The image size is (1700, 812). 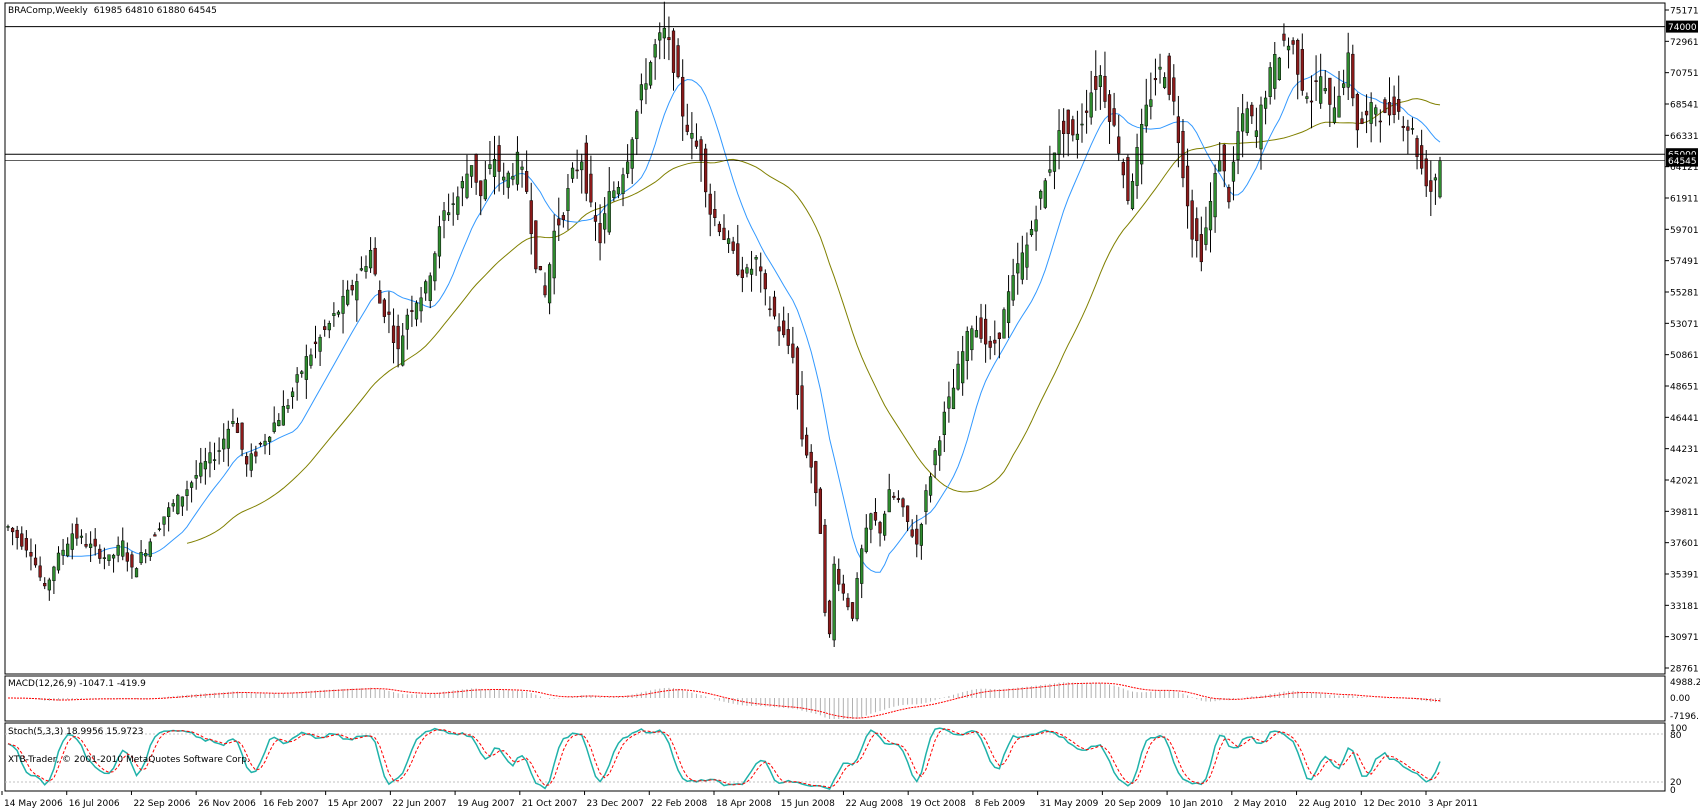 I want to click on time-tick-label: 16 Jul 2006, so click(x=94, y=804).